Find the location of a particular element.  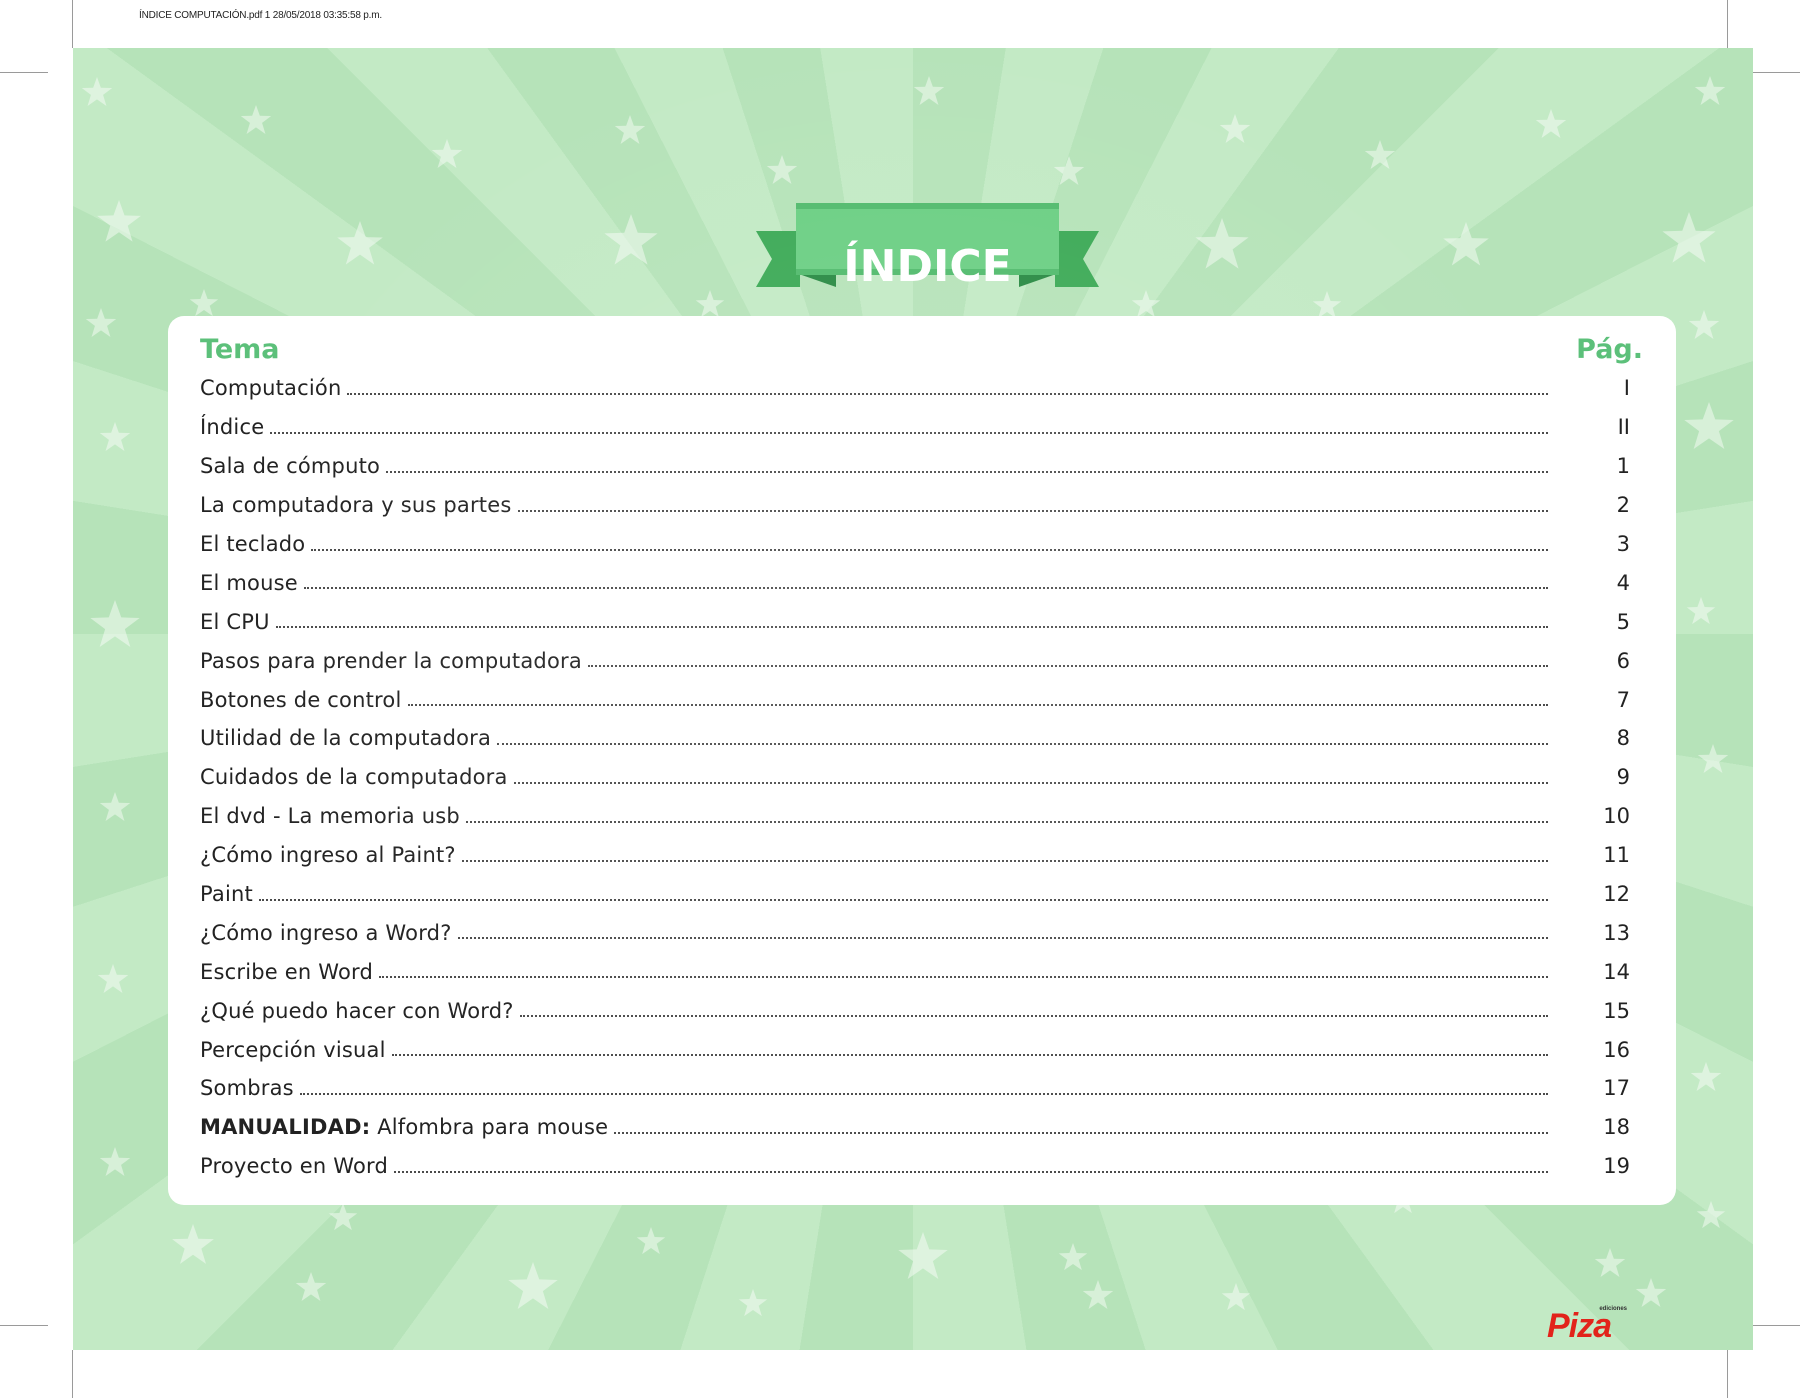

entry-page-number: 18 is located at coordinates (1616, 1127).